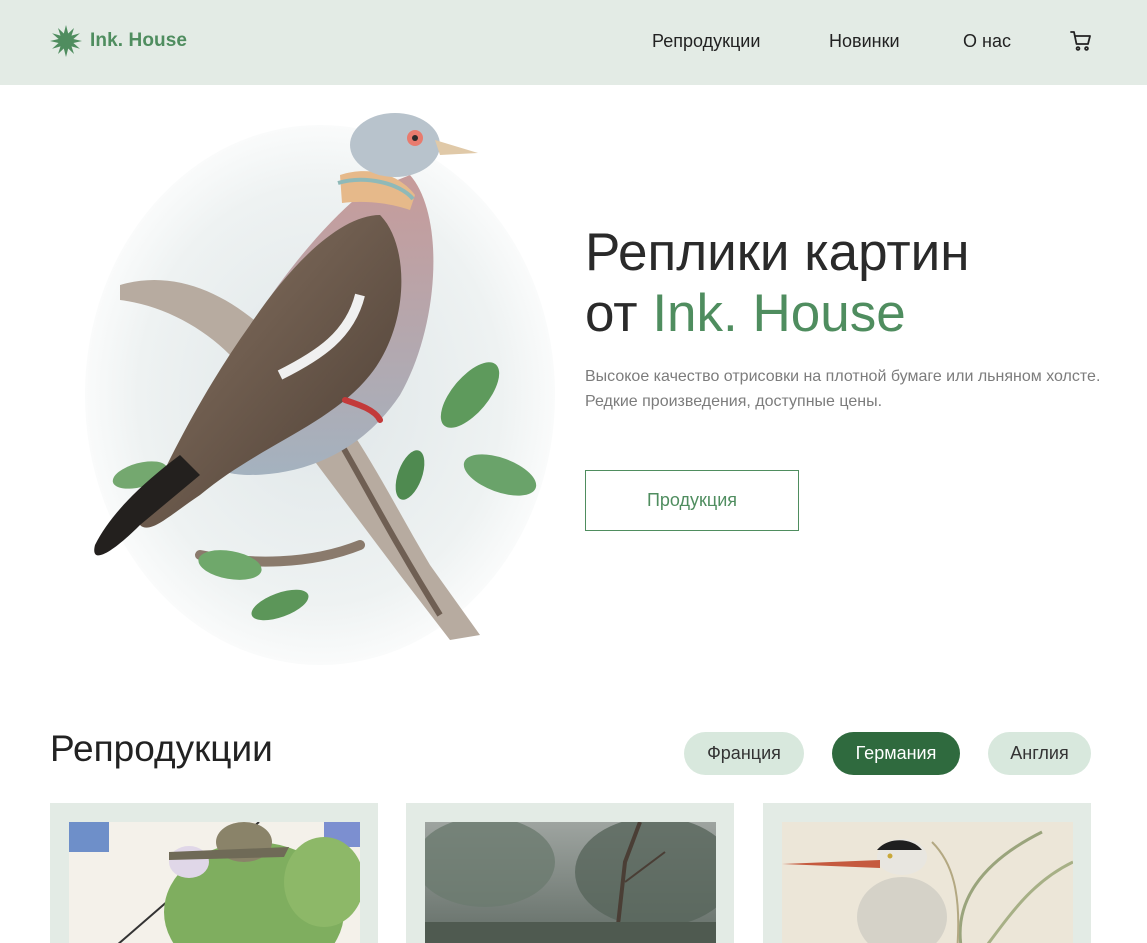 The image size is (1147, 943). What do you see at coordinates (987, 41) in the screenshot?
I see `nav-link-about: О нас` at bounding box center [987, 41].